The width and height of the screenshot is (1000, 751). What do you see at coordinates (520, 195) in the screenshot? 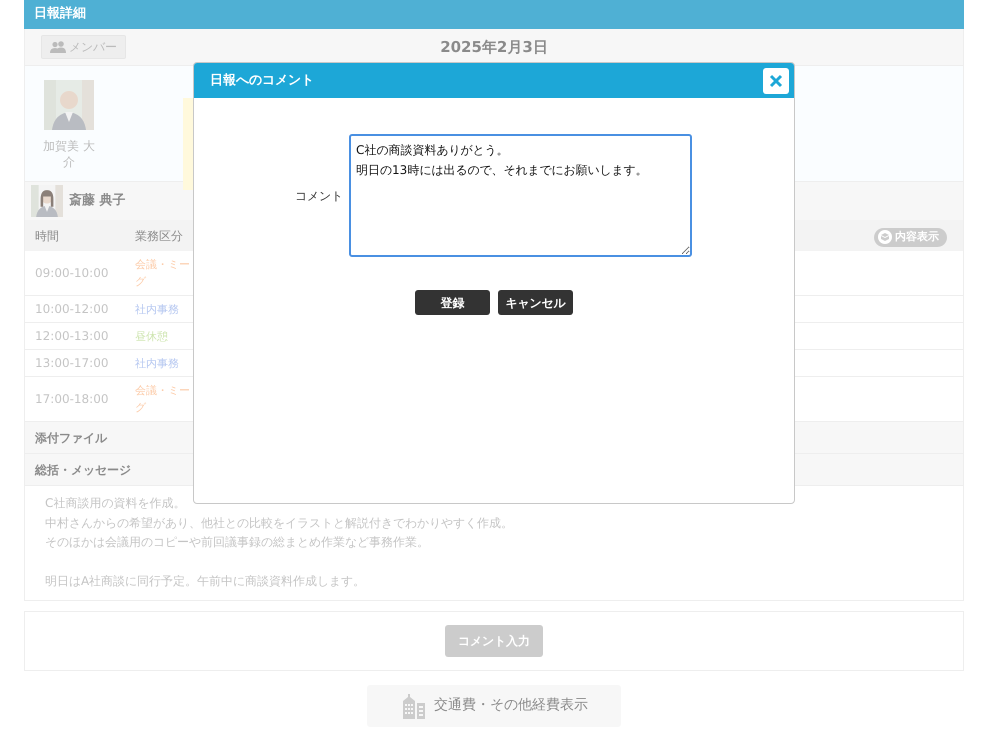
I see `comment-field: C社の商談資料ありがとう。 明日の13時には出るので、それまでにお願いします。` at bounding box center [520, 195].